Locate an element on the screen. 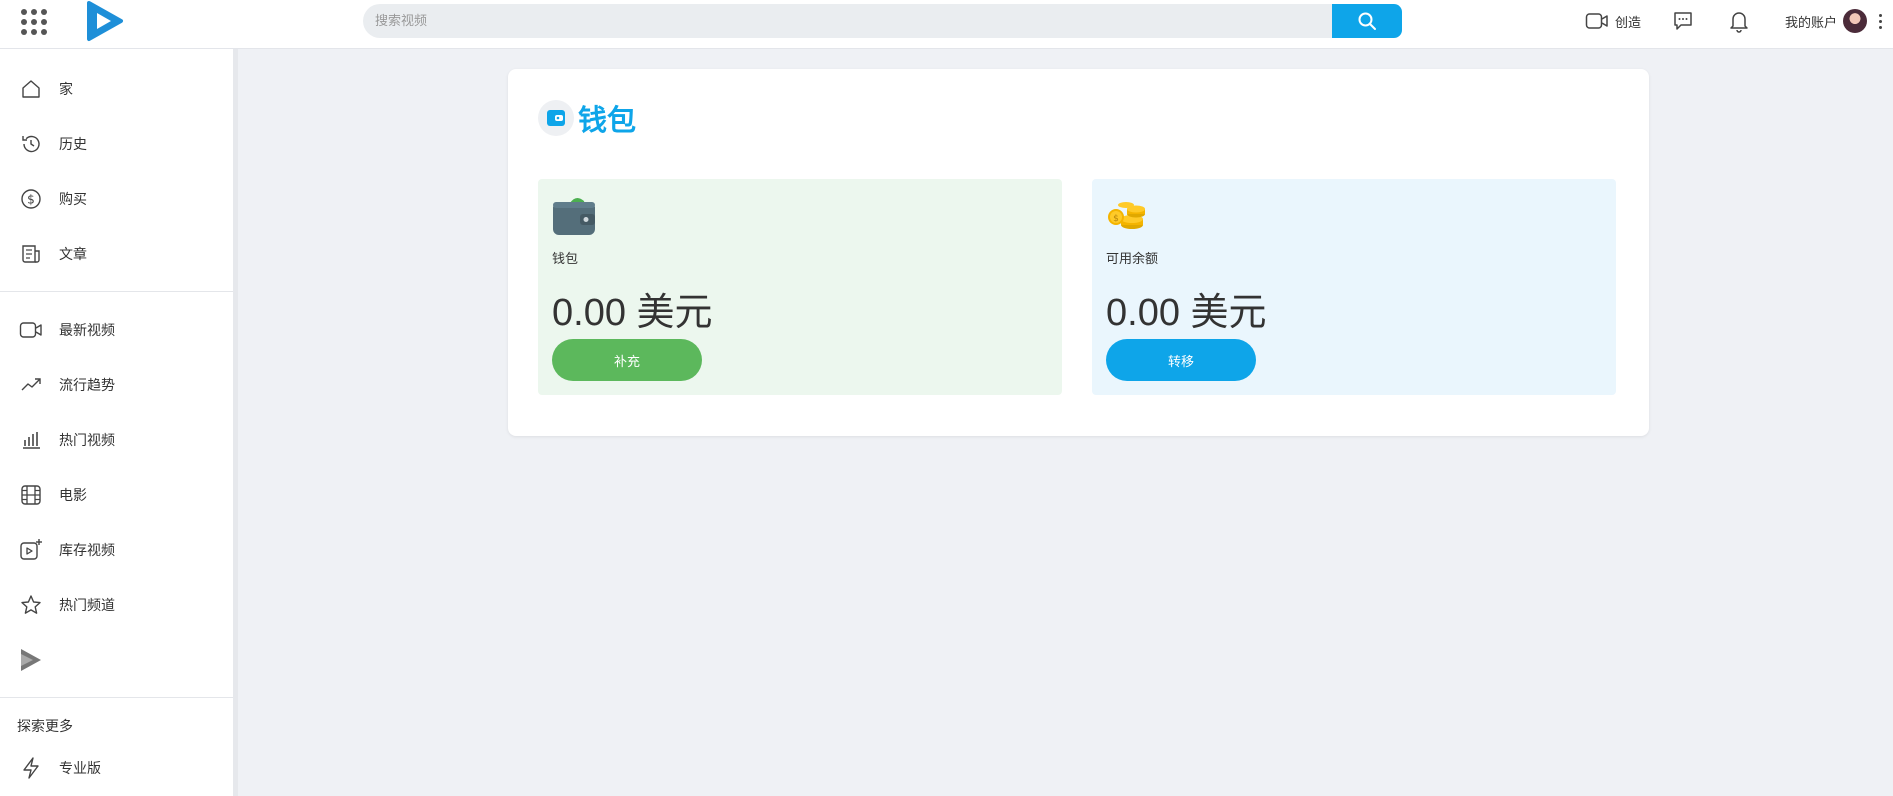 The image size is (1893, 796). sidebar-item-play is located at coordinates (116, 659).